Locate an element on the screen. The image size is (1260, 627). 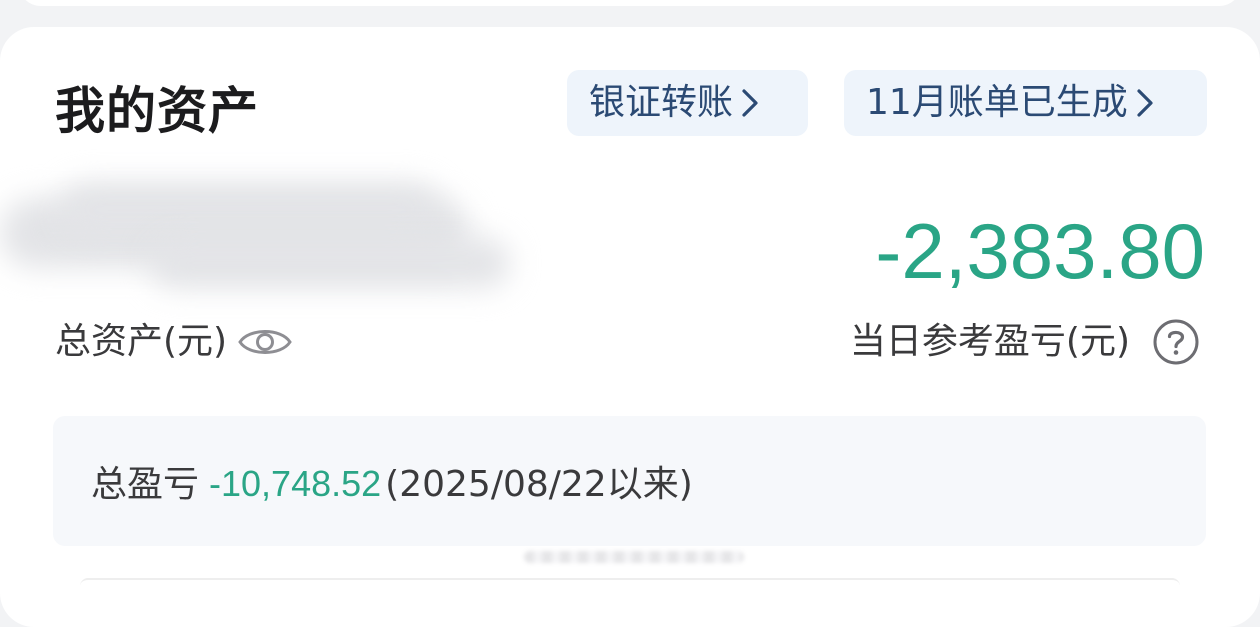
next-card-edge is located at coordinates (630, 586).